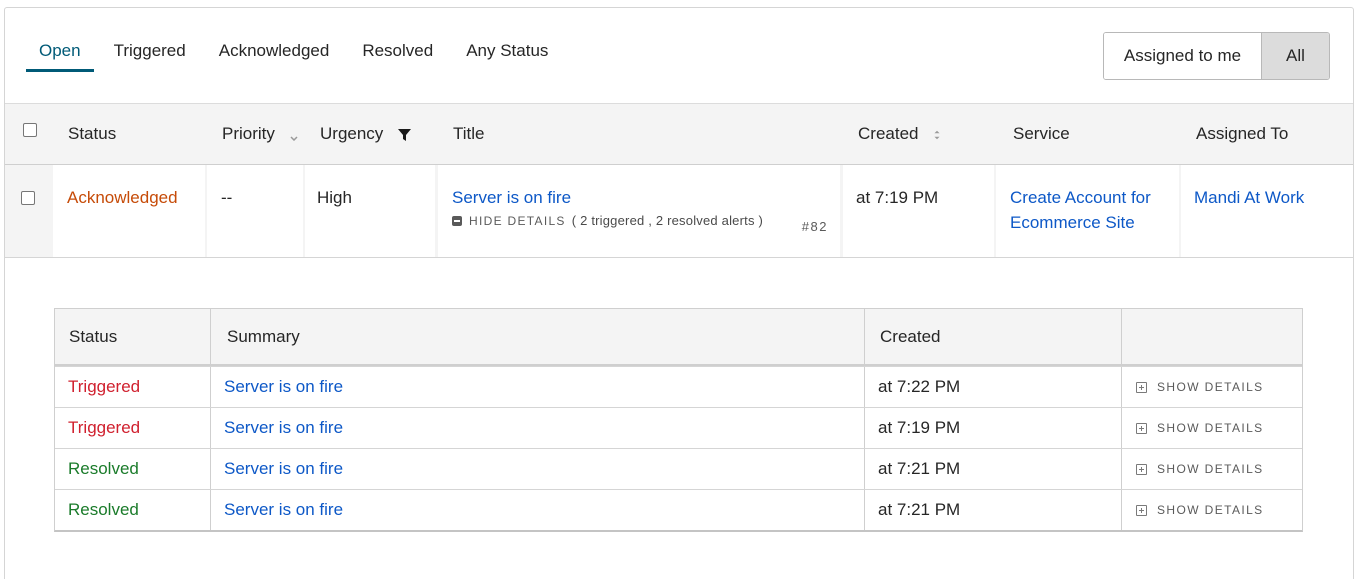 This screenshot has width=1357, height=579. I want to click on incident-priority: --, so click(227, 197).